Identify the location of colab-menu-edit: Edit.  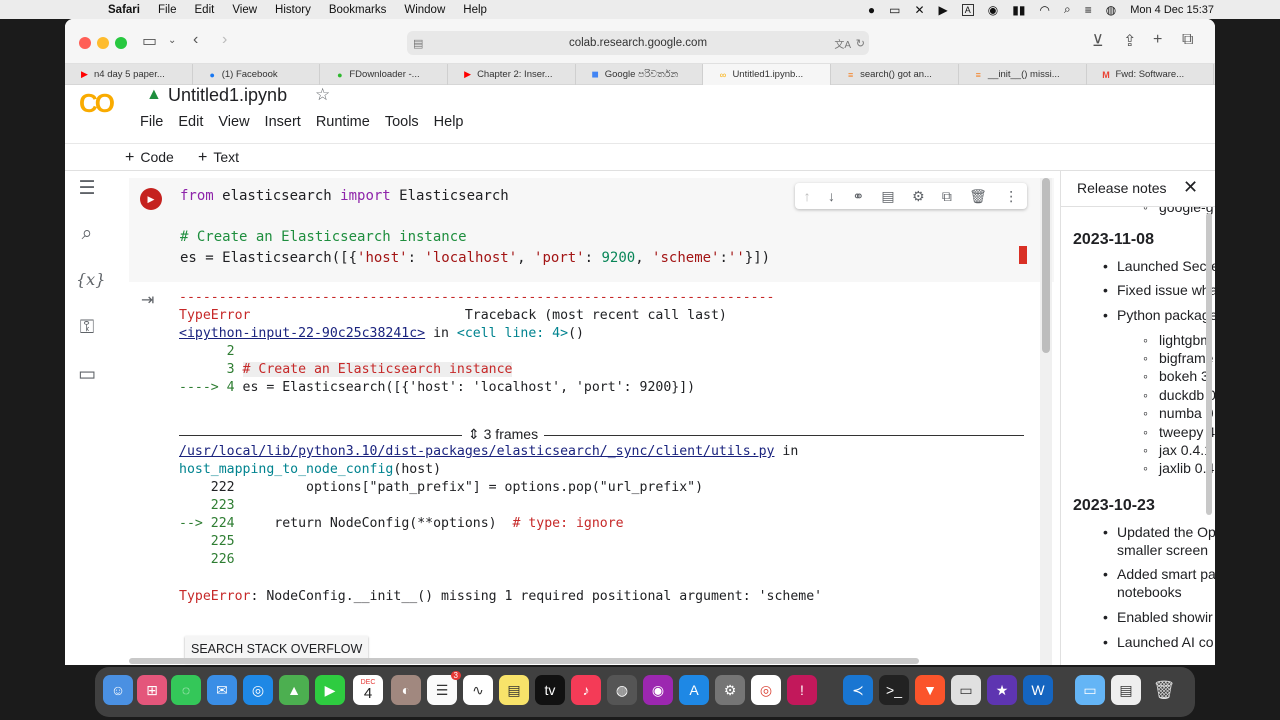
(190, 122).